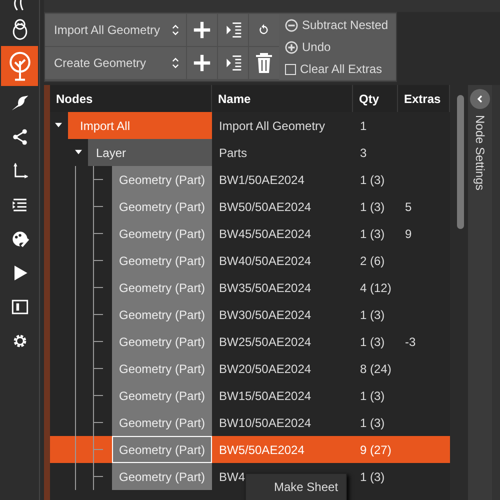  I want to click on table-cell: BW1/50AE2024, so click(261, 179).